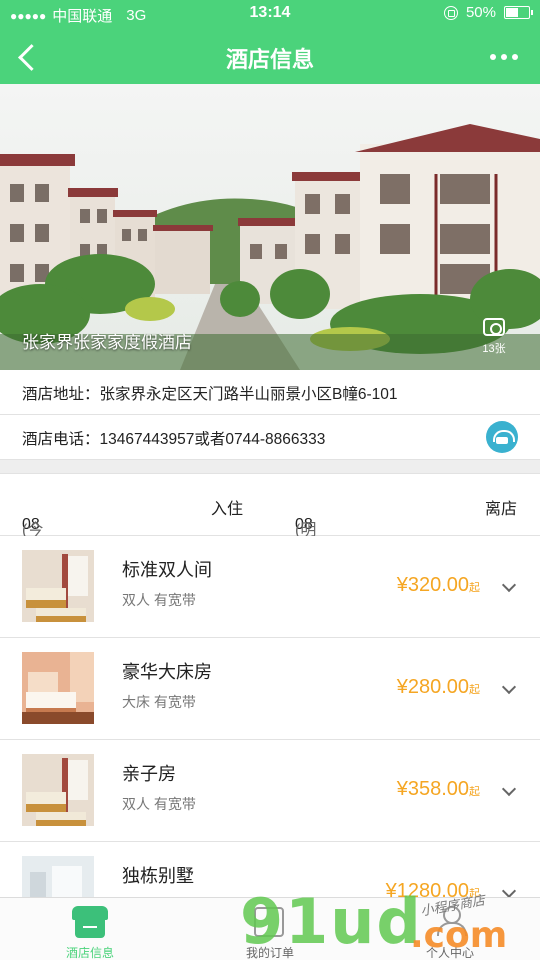 The image size is (540, 960). What do you see at coordinates (212, 439) in the screenshot?
I see `phone-value: 13467443957或者0744-8866333` at bounding box center [212, 439].